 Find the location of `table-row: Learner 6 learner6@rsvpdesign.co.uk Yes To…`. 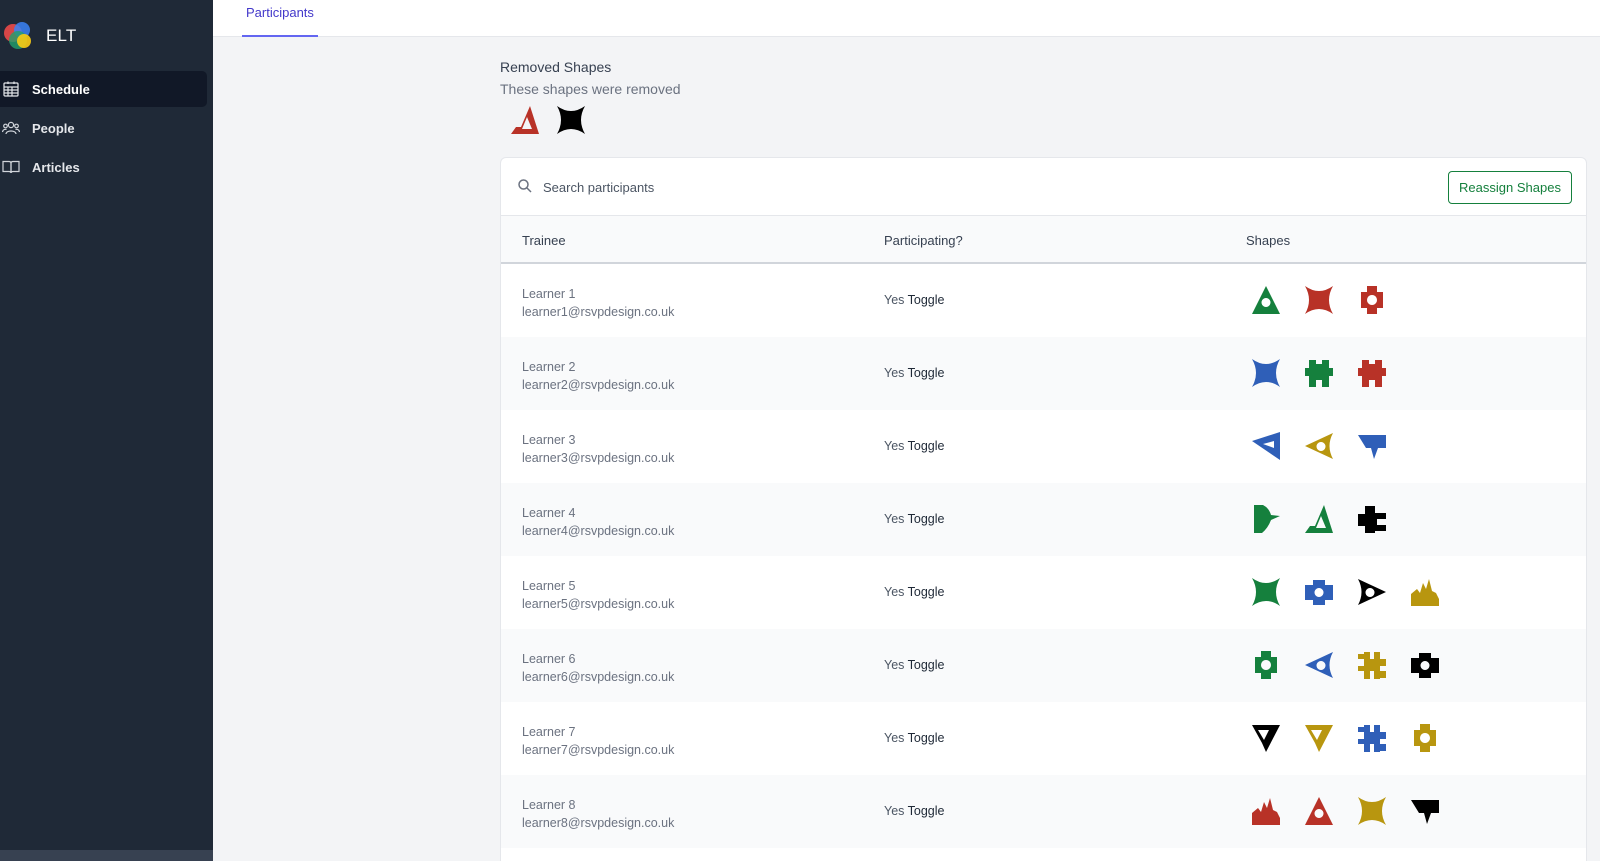

table-row: Learner 6 learner6@rsvpdesign.co.uk Yes To… is located at coordinates (1043, 665).